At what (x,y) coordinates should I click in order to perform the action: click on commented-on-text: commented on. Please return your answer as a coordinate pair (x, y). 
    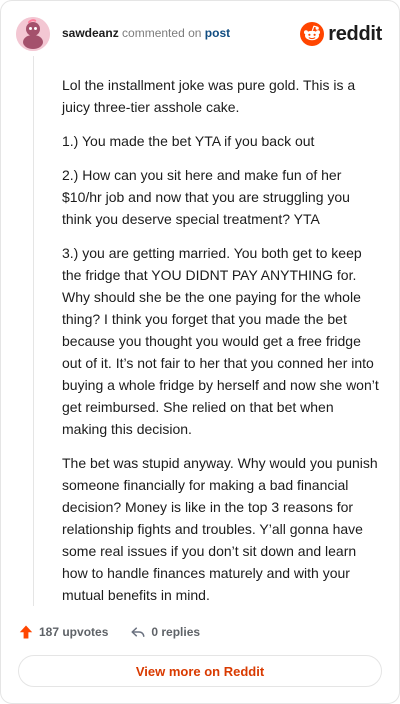
    Looking at the image, I should click on (162, 33).